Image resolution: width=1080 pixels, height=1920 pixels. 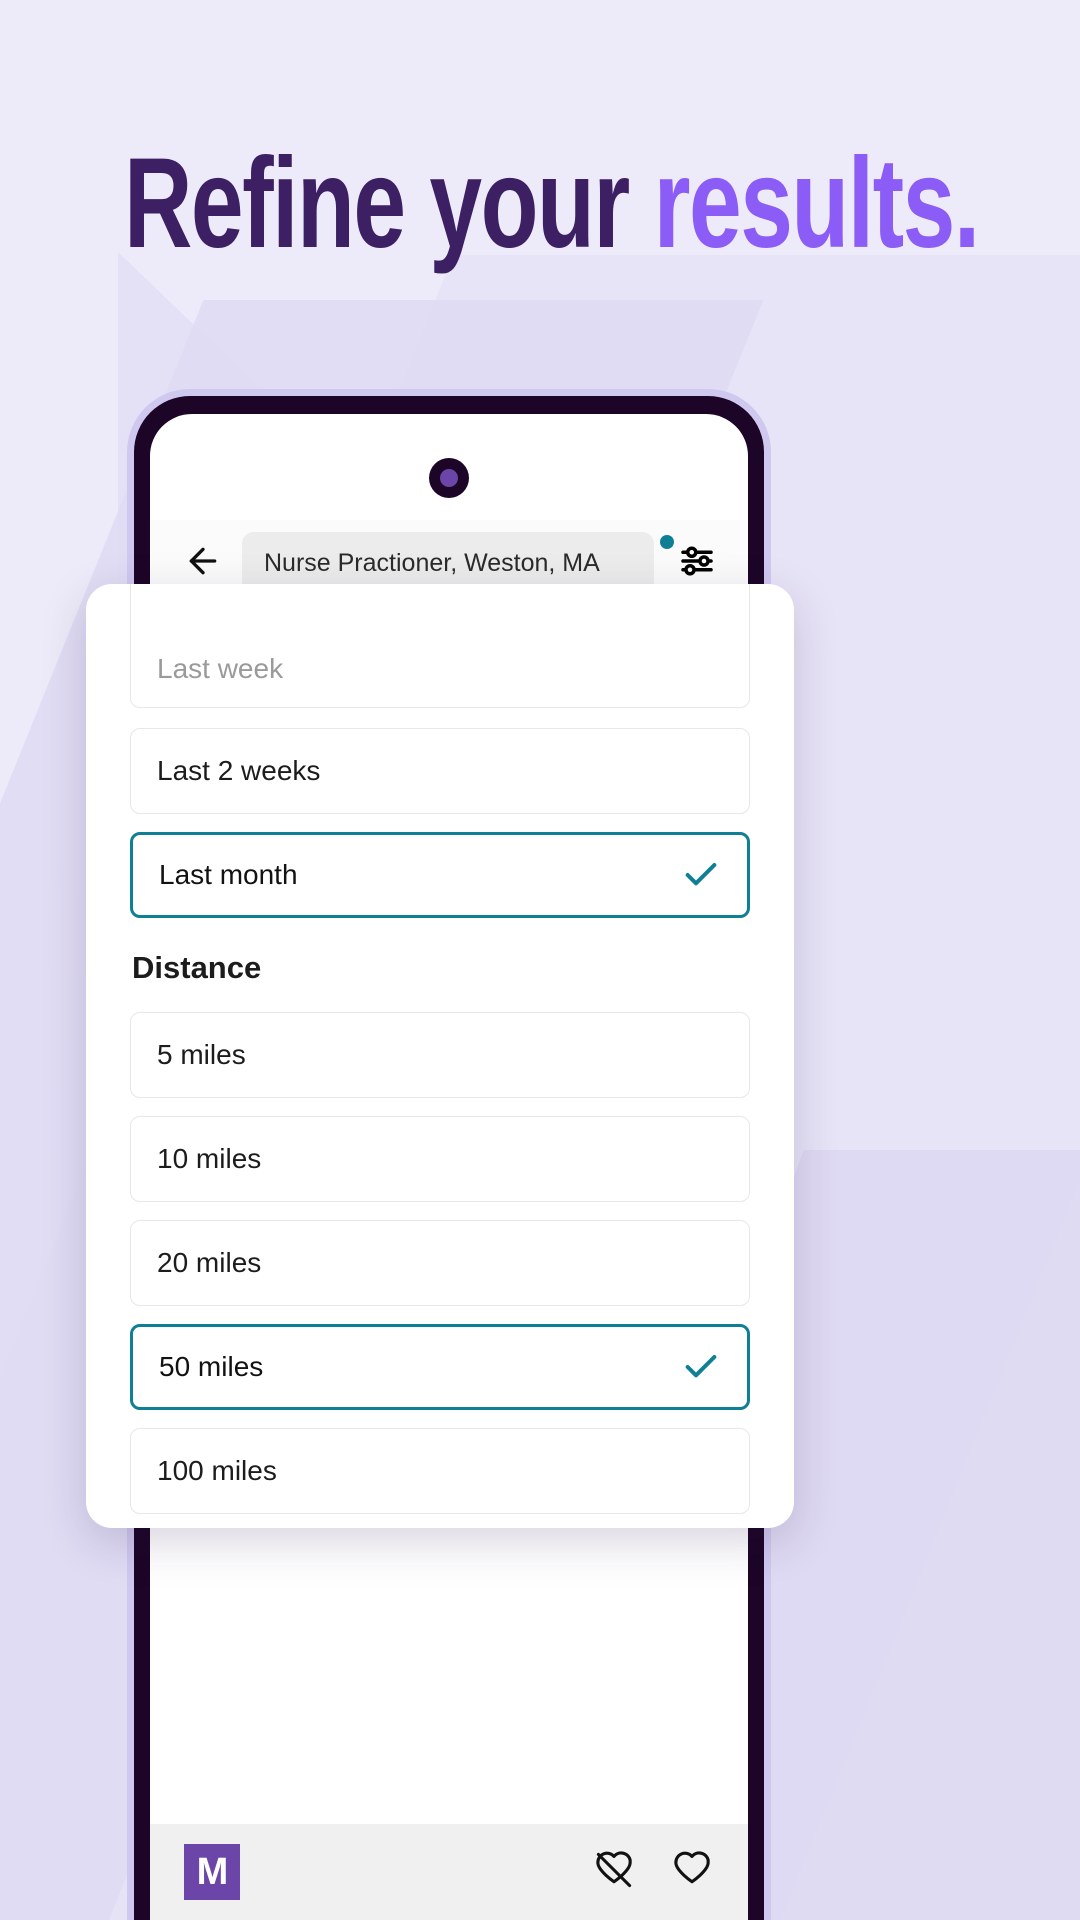 What do you see at coordinates (203, 563) in the screenshot?
I see `arrow-left-icon` at bounding box center [203, 563].